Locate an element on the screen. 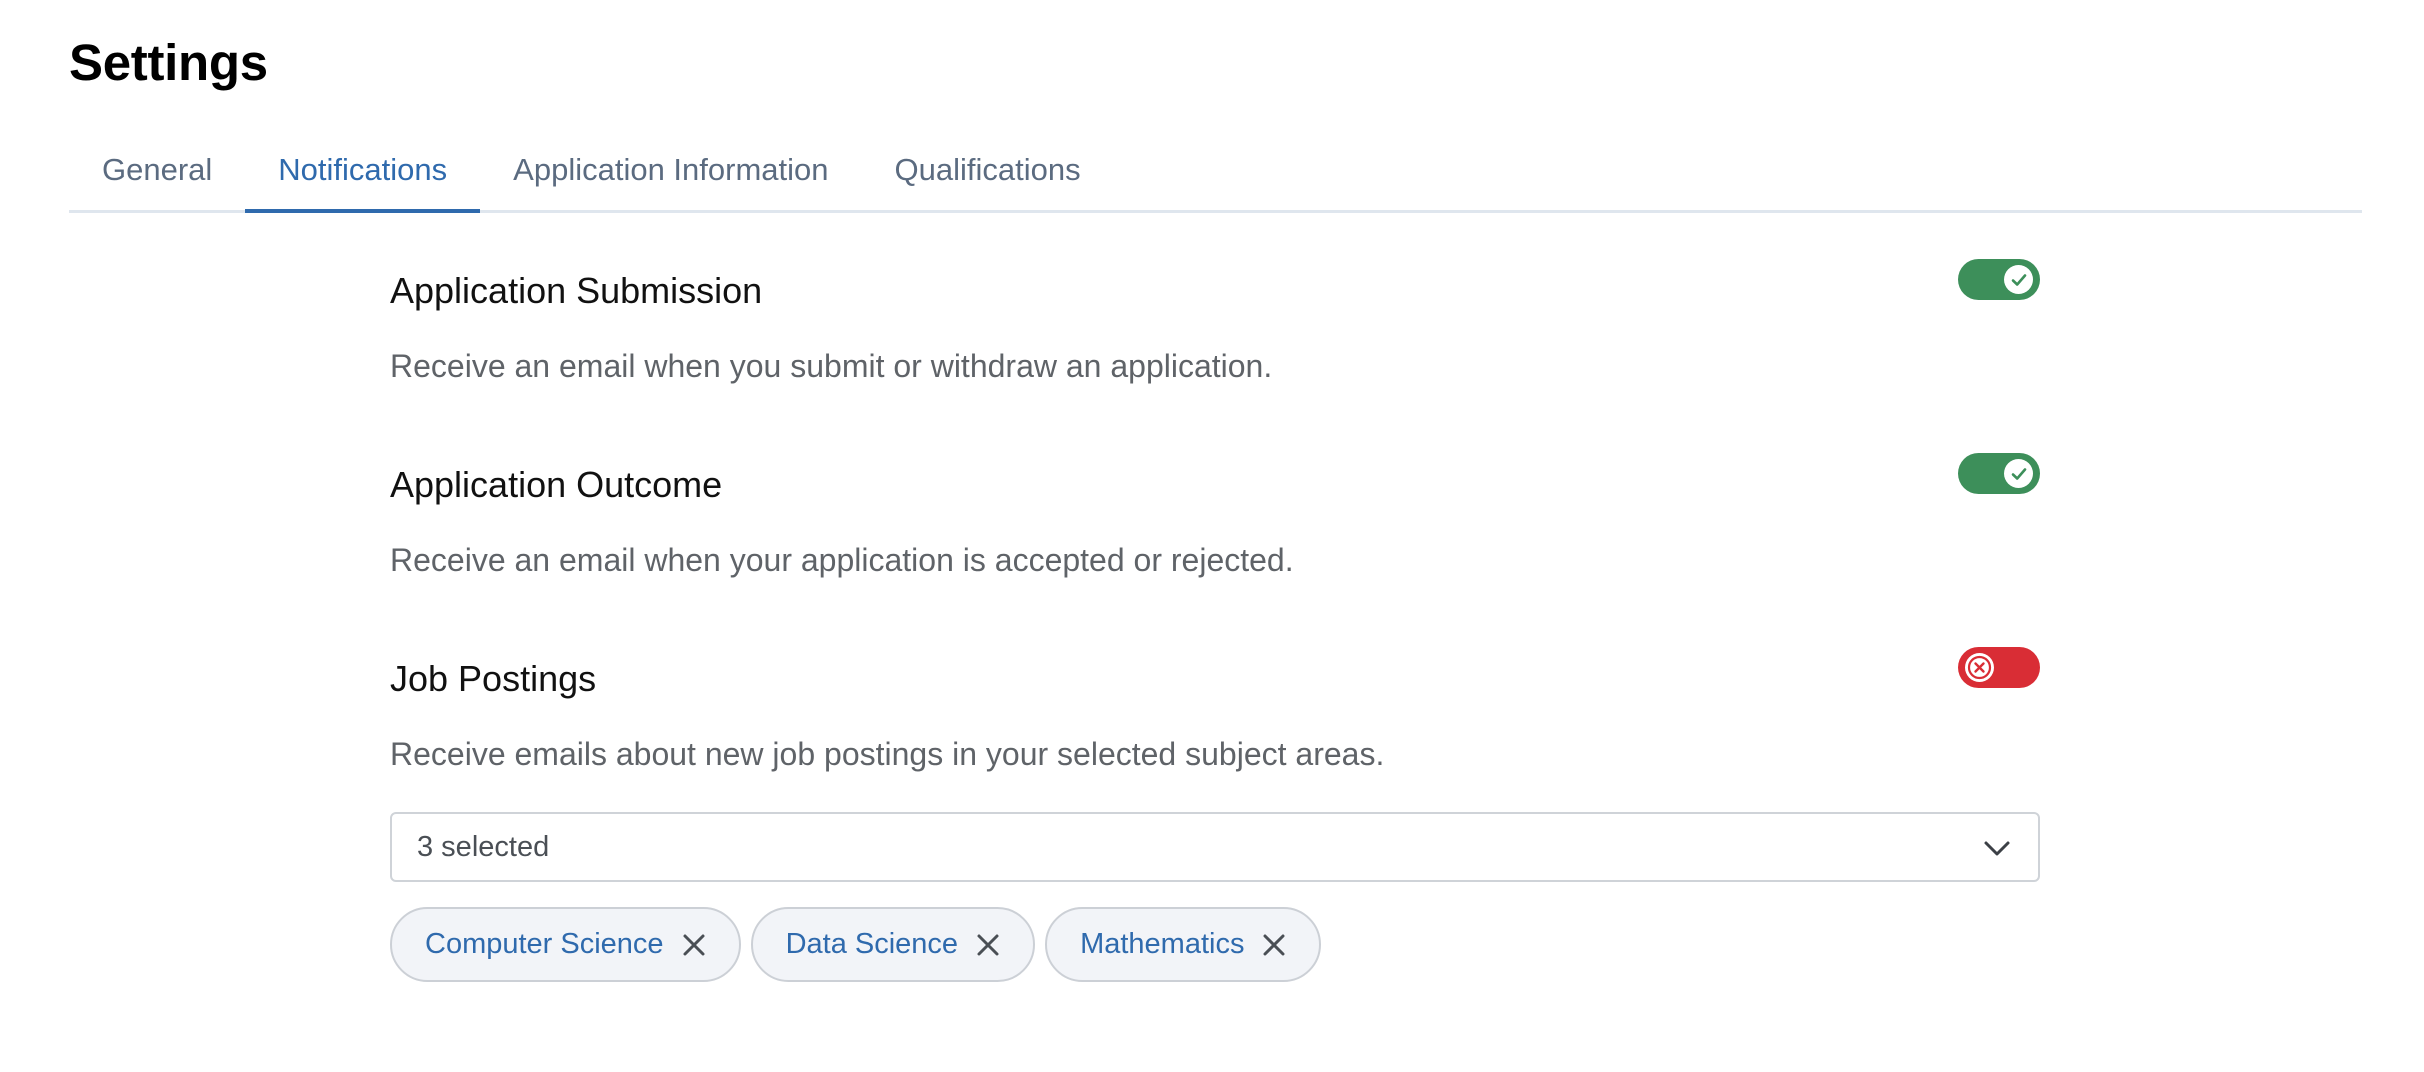 The image size is (2424, 1072). tab-notifications: Notifications is located at coordinates (363, 171).